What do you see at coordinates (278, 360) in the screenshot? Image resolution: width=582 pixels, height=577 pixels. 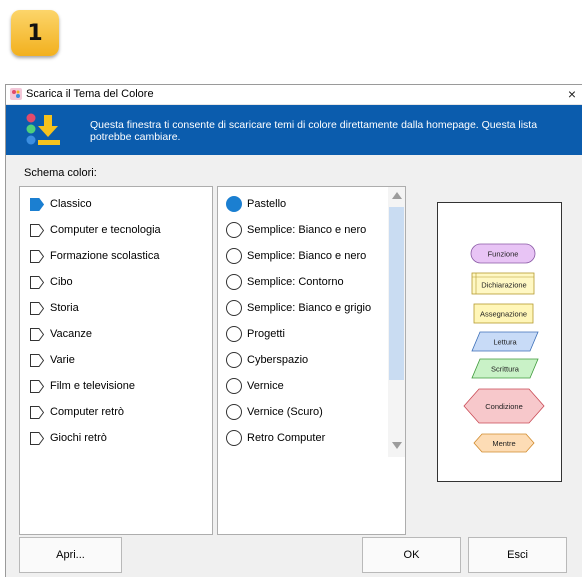 I see `theme-label: Cyberspazio` at bounding box center [278, 360].